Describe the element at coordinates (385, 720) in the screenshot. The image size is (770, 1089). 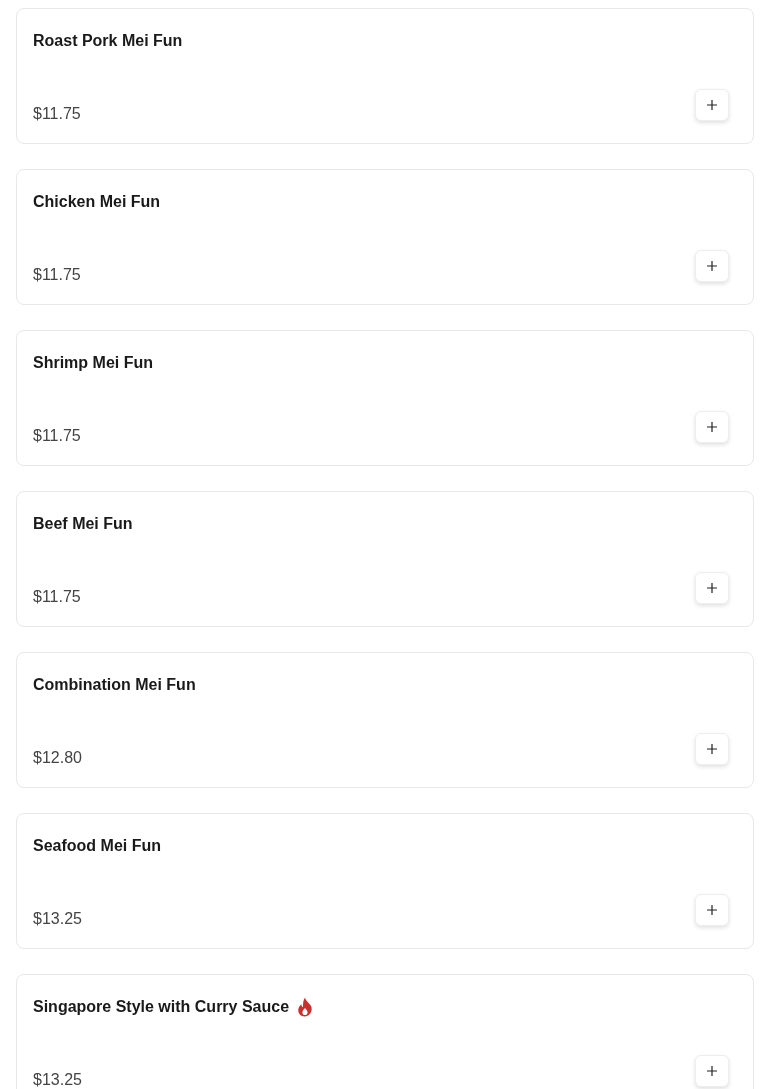
I see `menu-item-card: Combination Mei Fun $12.80` at that location.